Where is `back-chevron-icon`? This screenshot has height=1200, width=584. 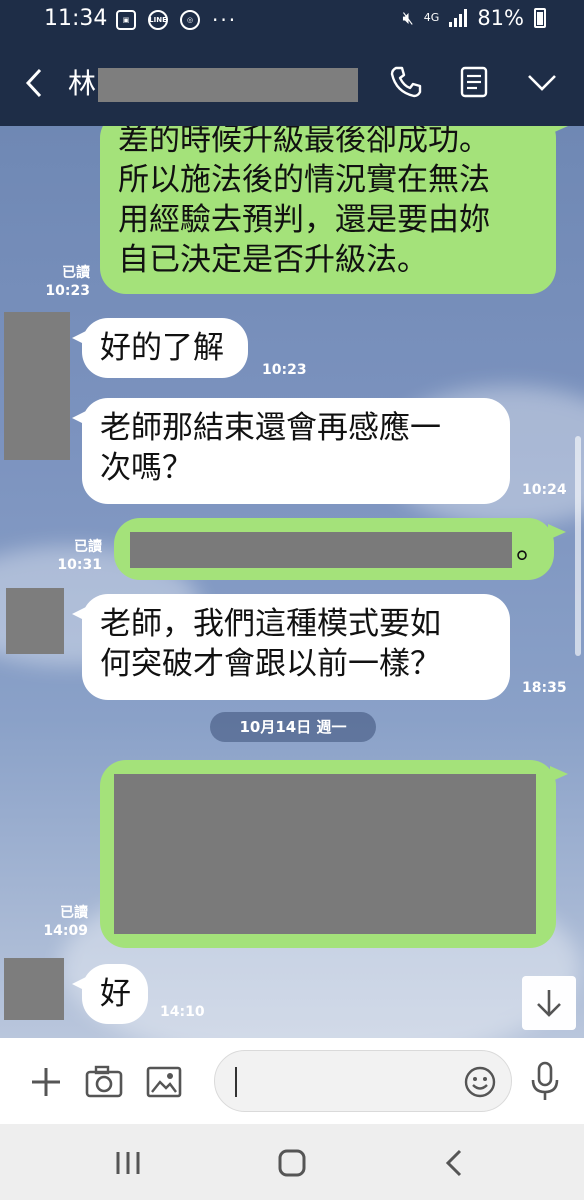 back-chevron-icon is located at coordinates (35, 83).